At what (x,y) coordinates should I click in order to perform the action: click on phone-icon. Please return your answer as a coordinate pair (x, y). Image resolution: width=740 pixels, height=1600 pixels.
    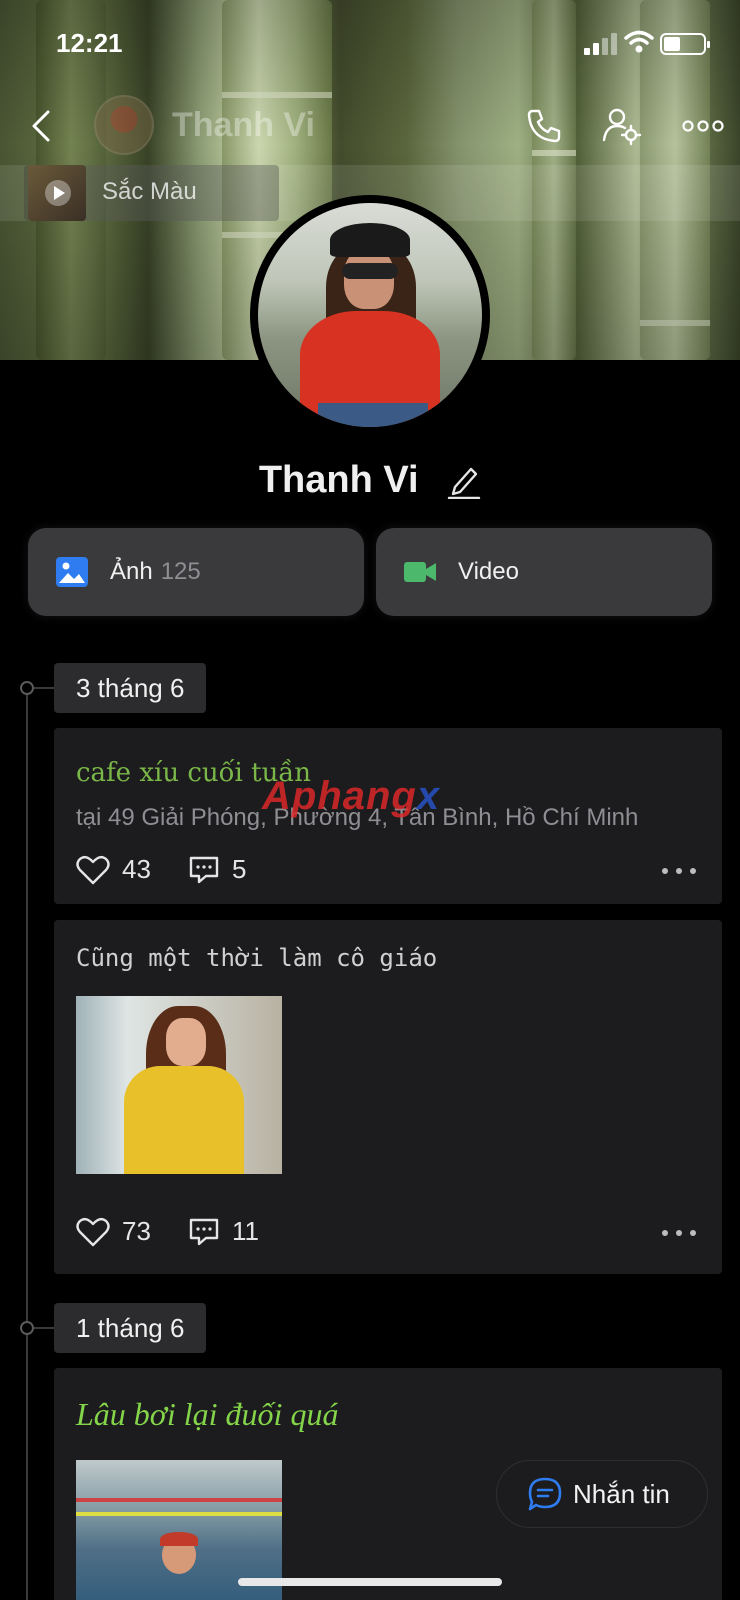
    Looking at the image, I should click on (544, 126).